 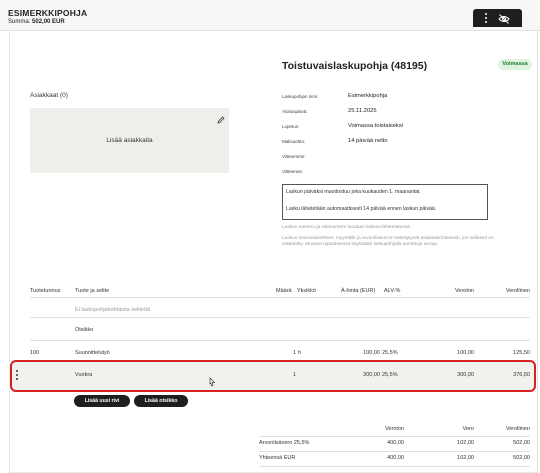 I want to click on summary-header-net: Veroton, so click(x=394, y=429).